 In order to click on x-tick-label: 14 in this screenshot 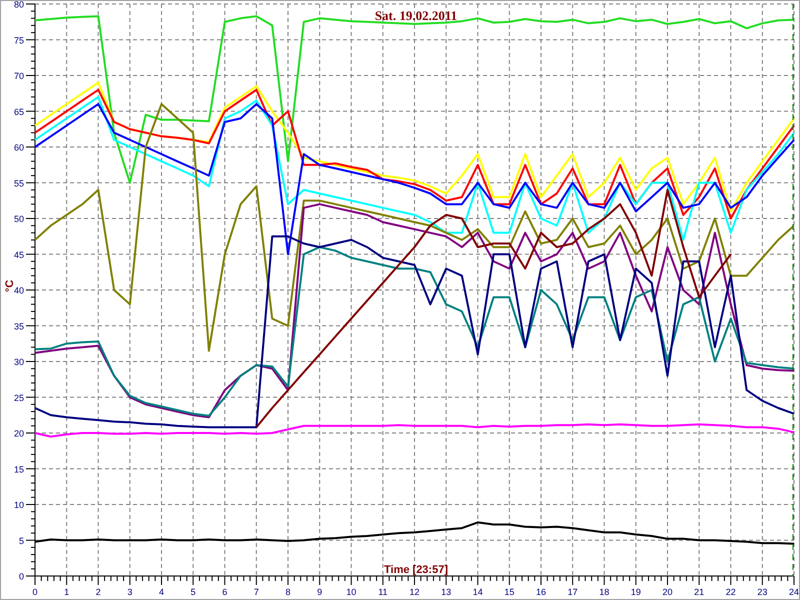, I will do `click(477, 592)`.